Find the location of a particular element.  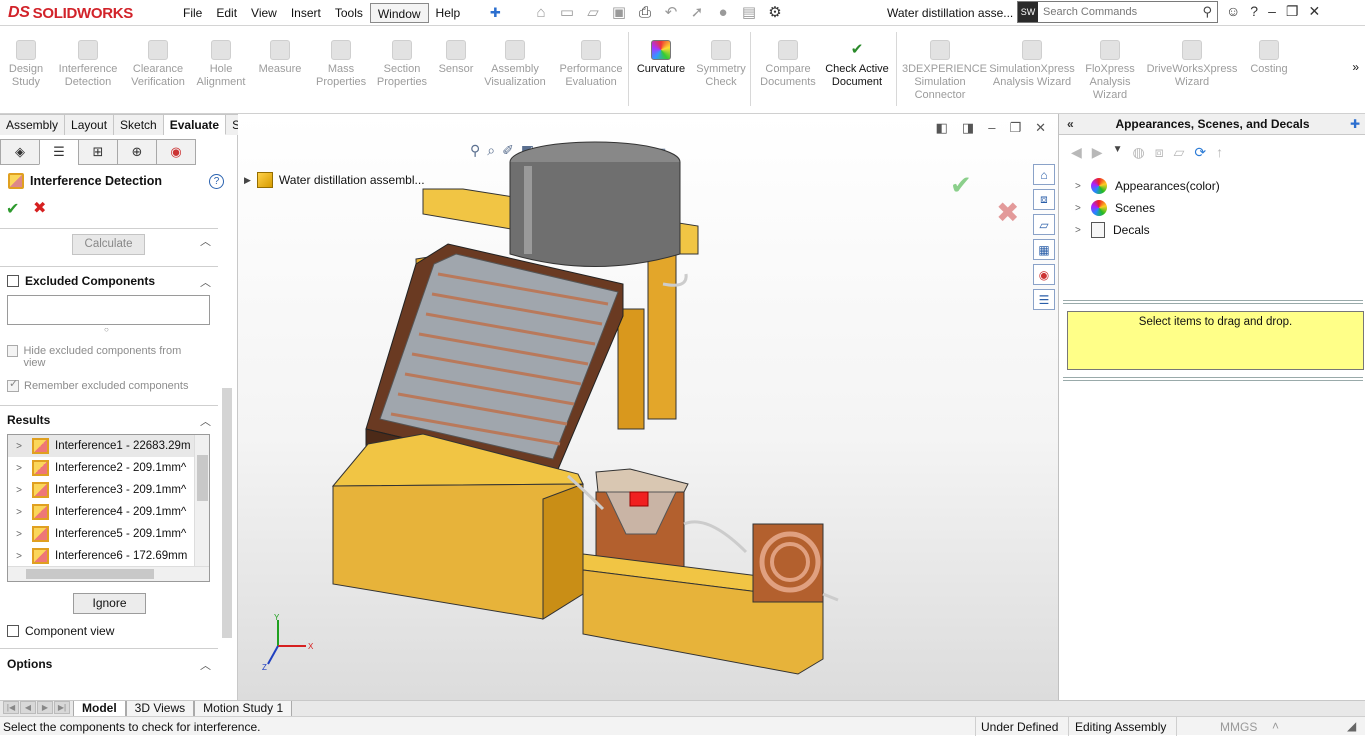

excluded-components-checkbox is located at coordinates (13, 281).